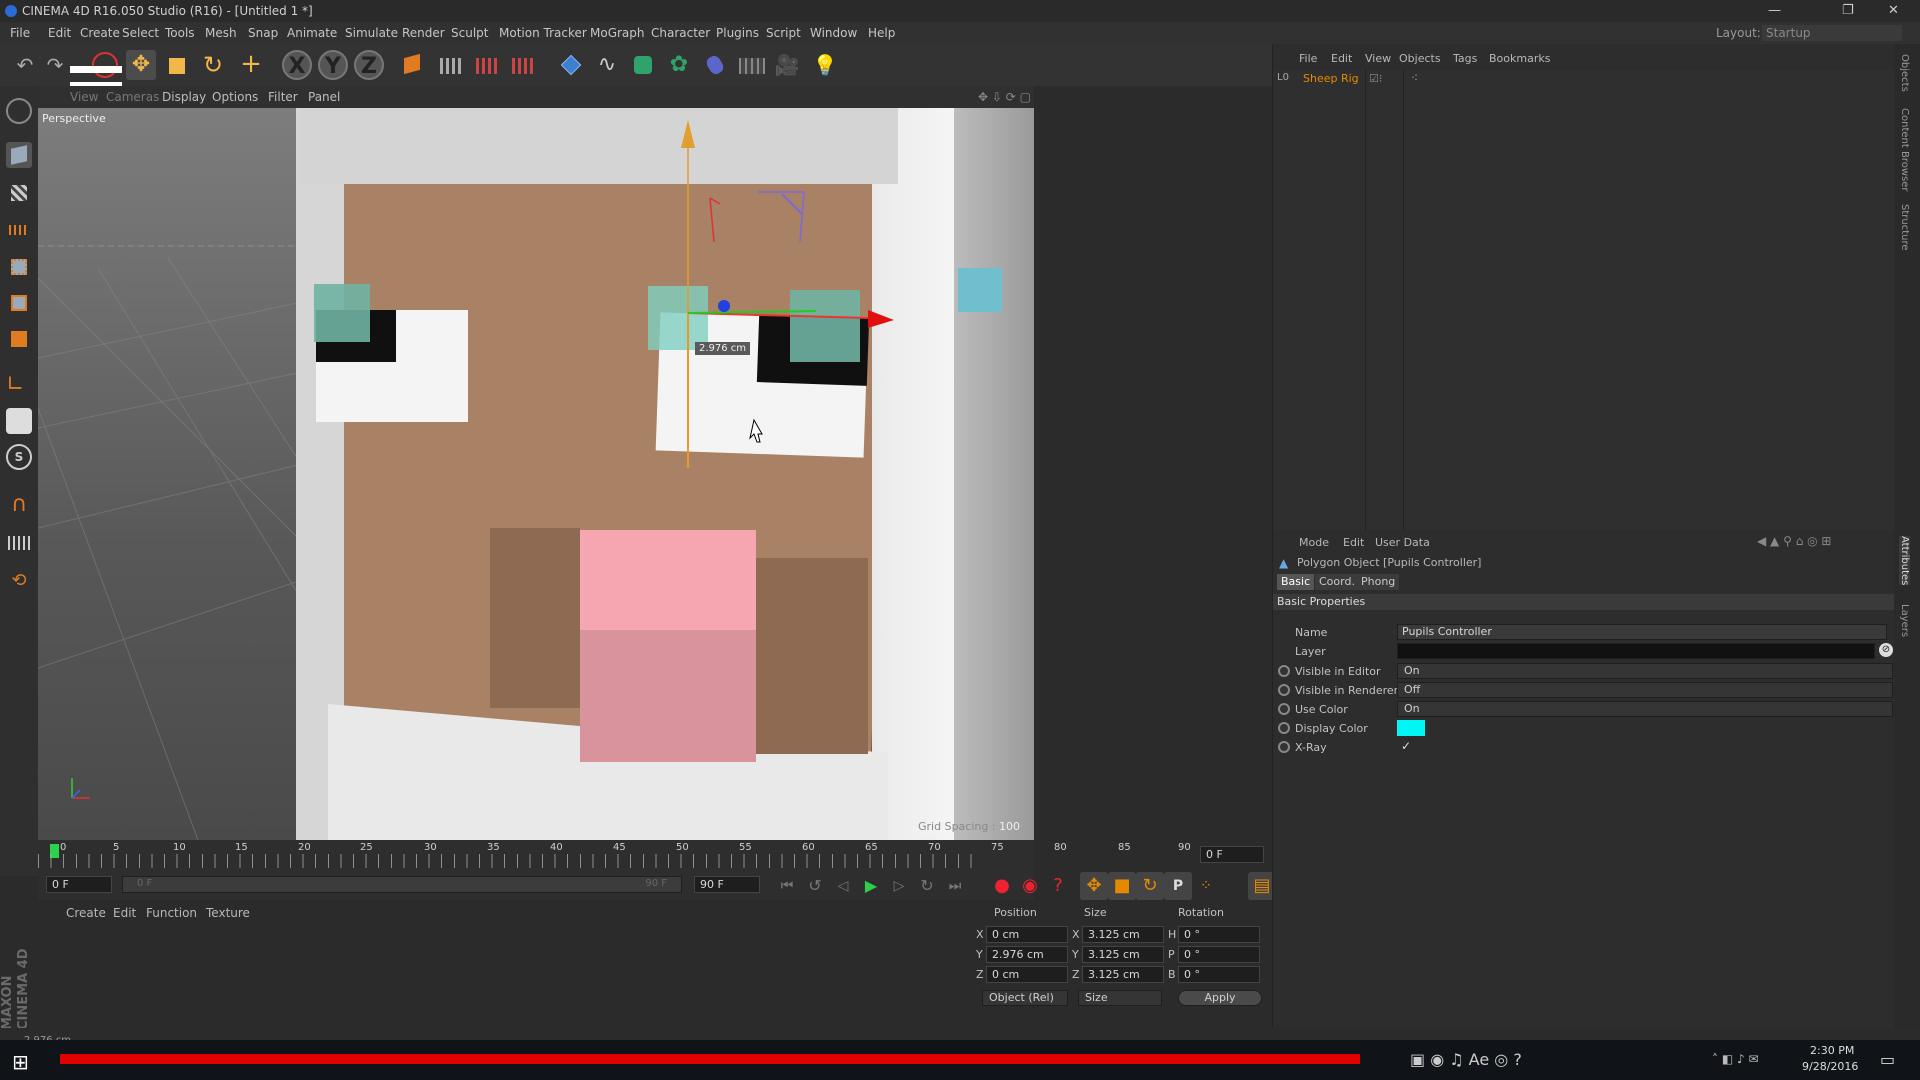  Describe the element at coordinates (297, 65) in the screenshot. I see `x-axis-lock-icon: X` at that location.